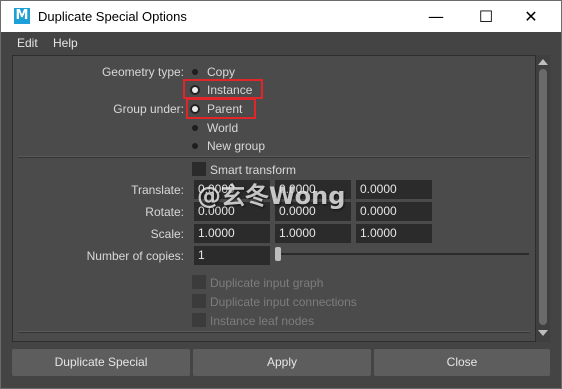 This screenshot has height=389, width=562. Describe the element at coordinates (199, 301) in the screenshot. I see `duplicate-input-connections-checkbox` at that location.